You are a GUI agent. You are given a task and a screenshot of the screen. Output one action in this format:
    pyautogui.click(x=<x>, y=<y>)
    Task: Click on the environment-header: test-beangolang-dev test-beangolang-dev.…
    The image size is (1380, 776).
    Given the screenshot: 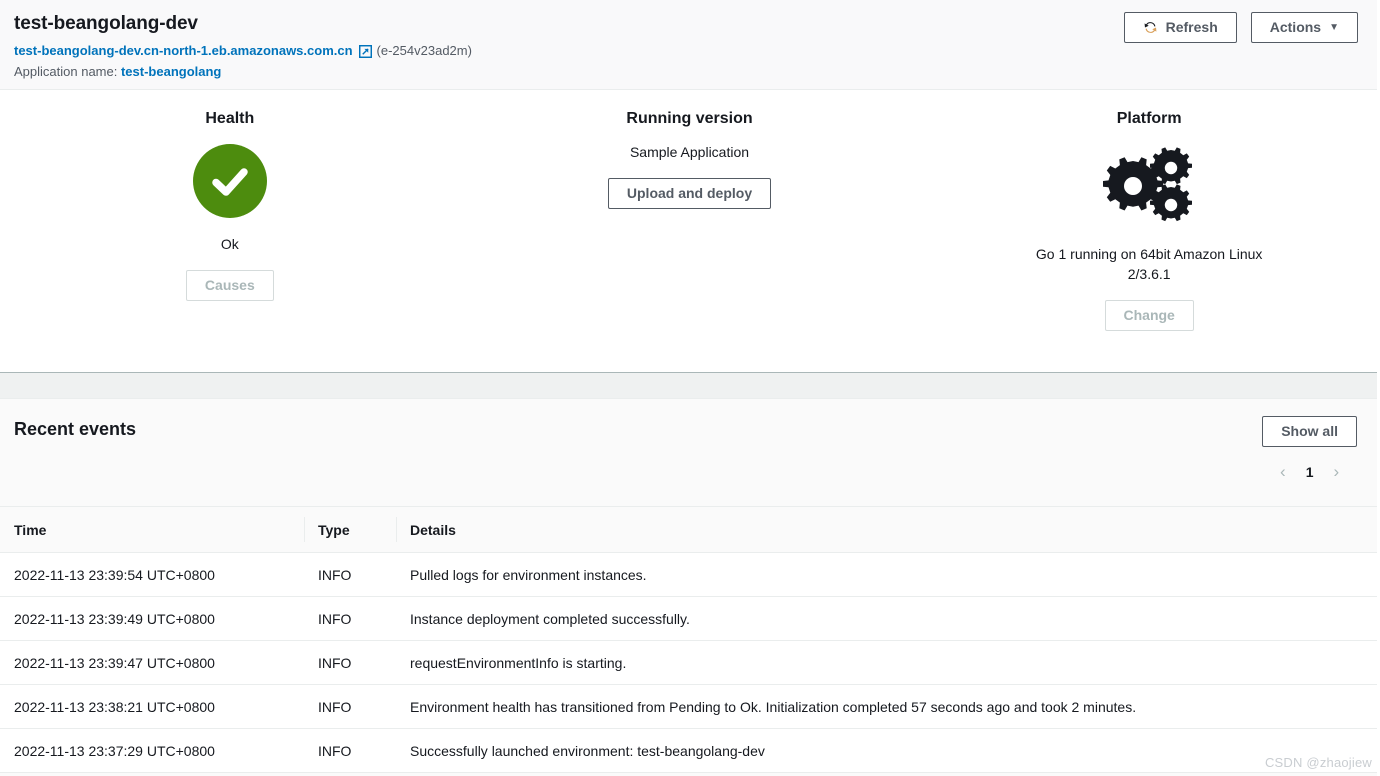 What is the action you would take?
    pyautogui.click(x=690, y=45)
    